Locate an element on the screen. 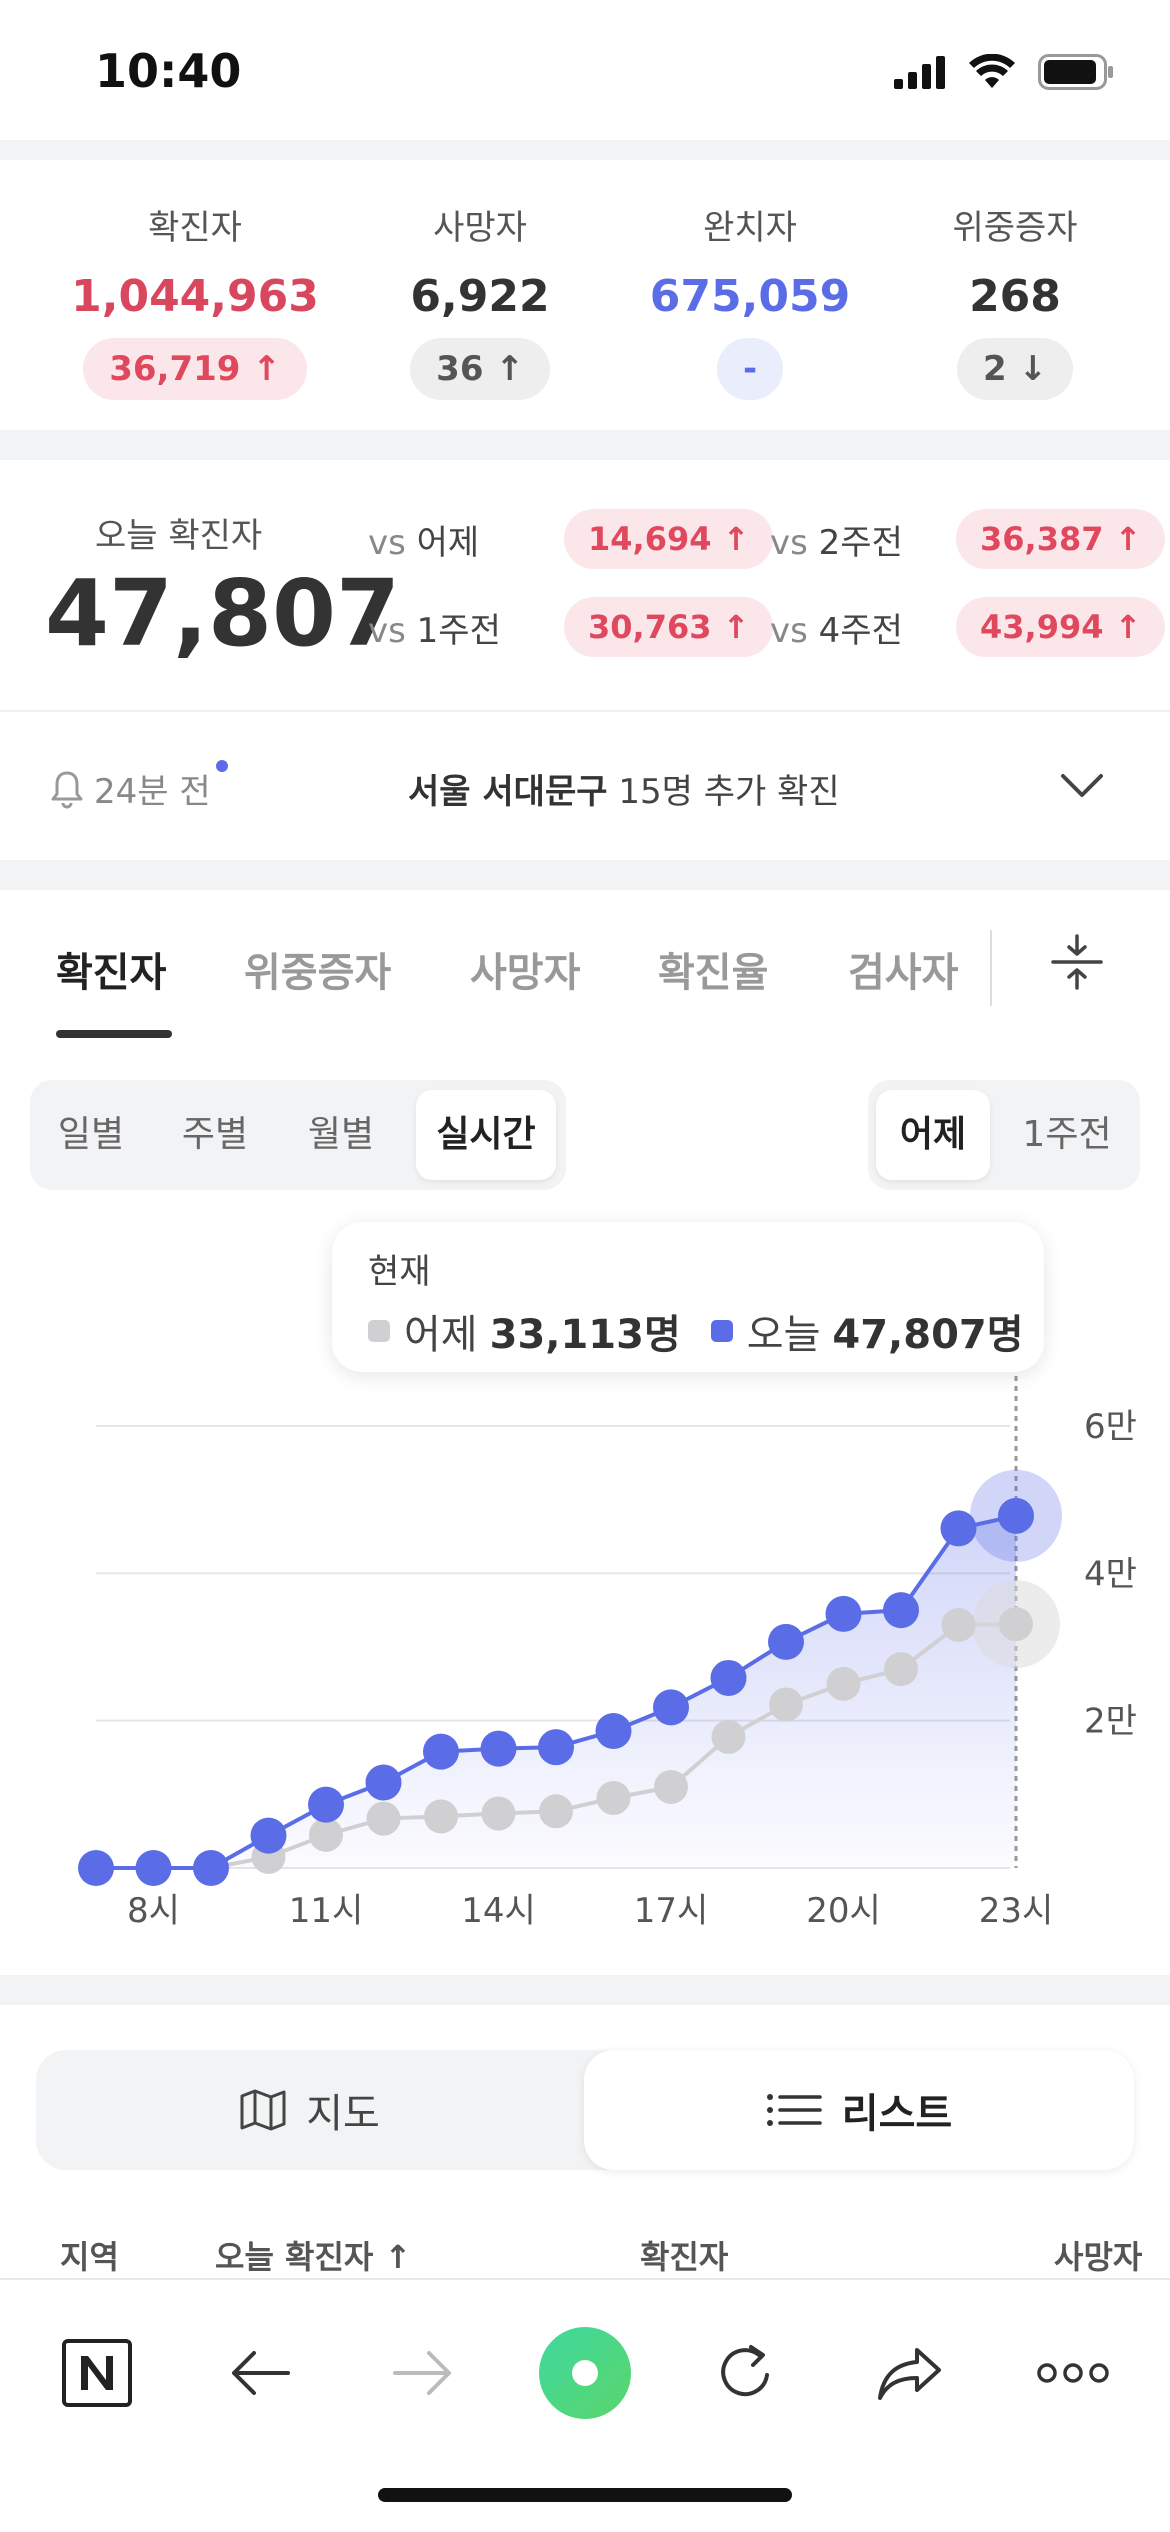 This screenshot has width=1170, height=2532. reload-icon is located at coordinates (745, 2371).